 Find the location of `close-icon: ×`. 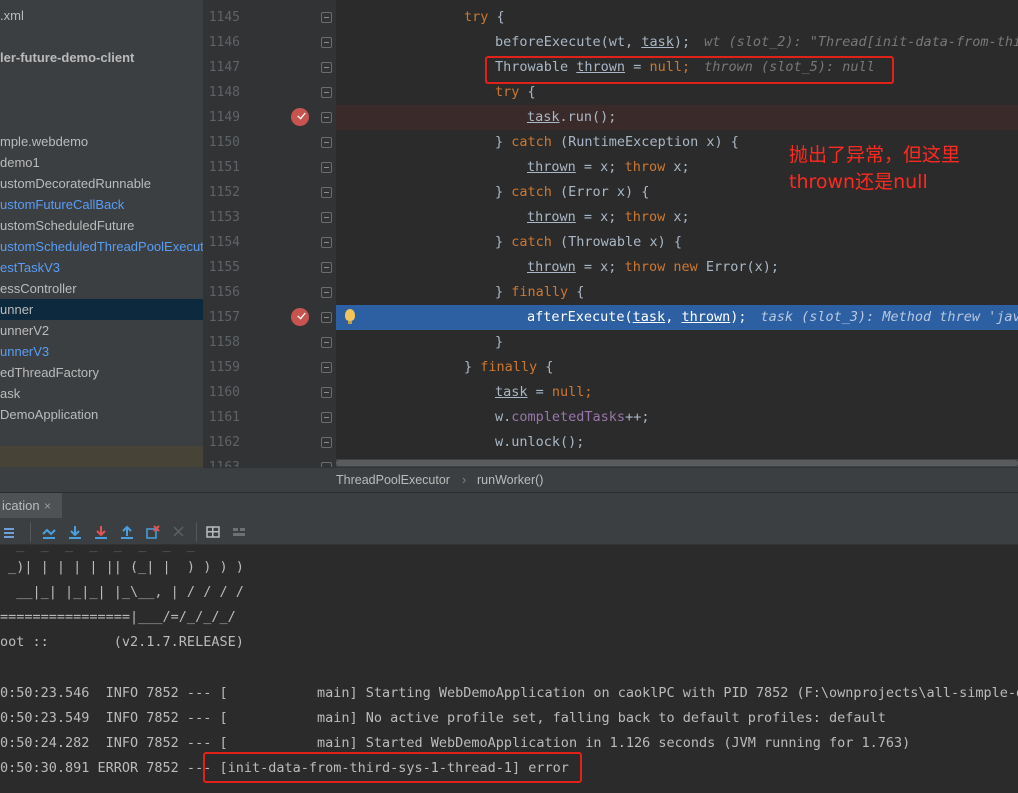

close-icon: × is located at coordinates (47, 506).